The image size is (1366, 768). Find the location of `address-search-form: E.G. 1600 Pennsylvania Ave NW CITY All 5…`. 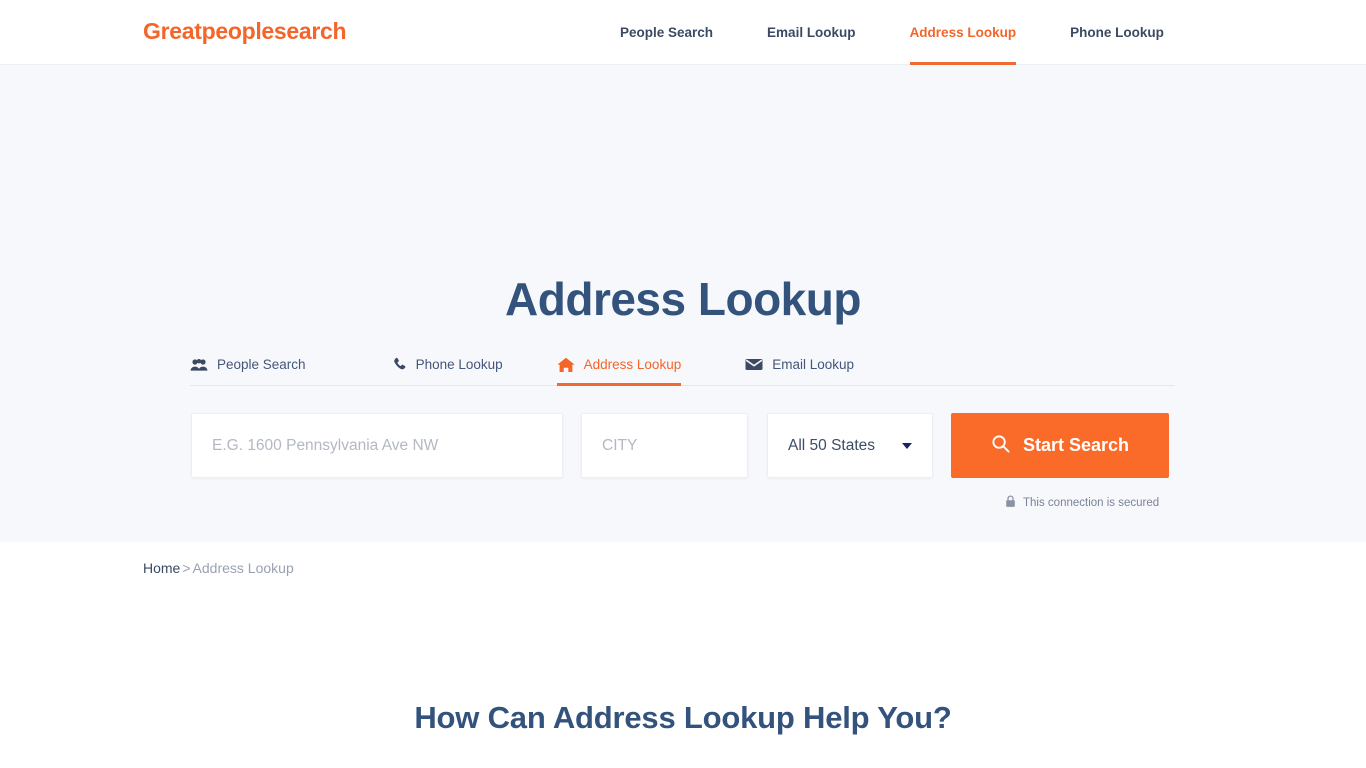

address-search-form: E.G. 1600 Pennsylvania Ave NW CITY All 5… is located at coordinates (680, 445).